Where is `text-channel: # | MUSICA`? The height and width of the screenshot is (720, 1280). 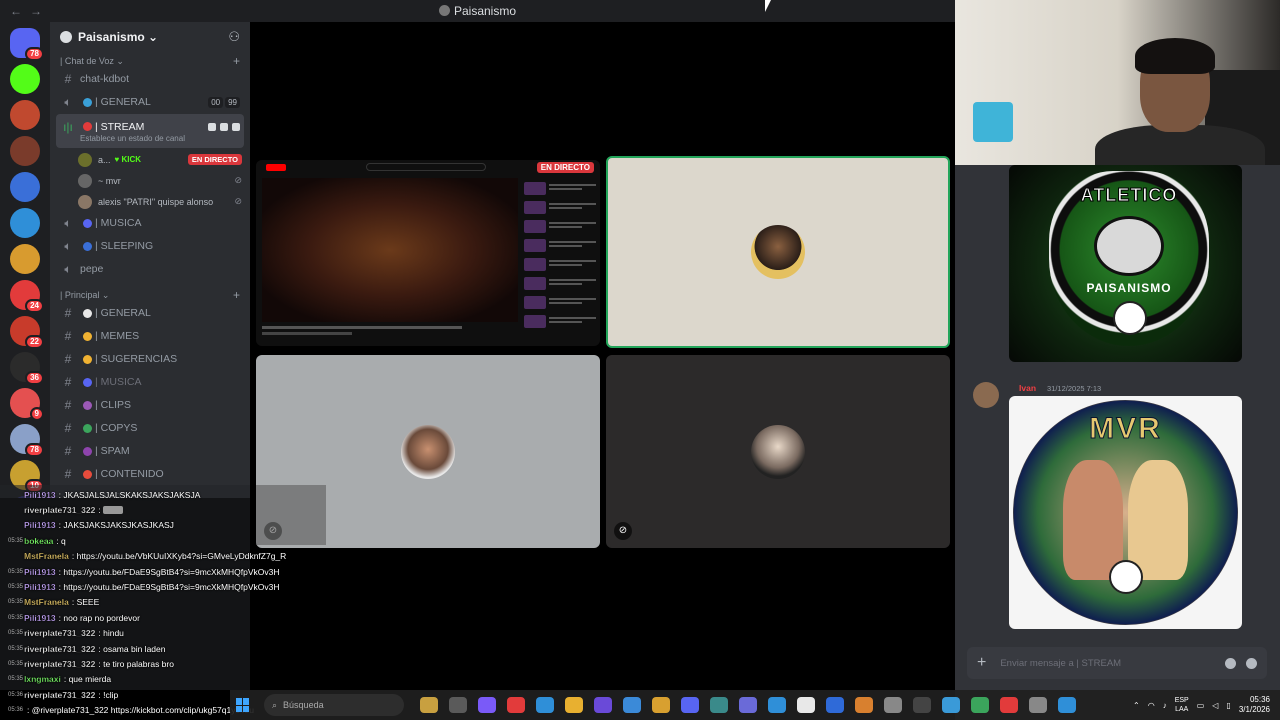 text-channel: # | MUSICA is located at coordinates (150, 382).